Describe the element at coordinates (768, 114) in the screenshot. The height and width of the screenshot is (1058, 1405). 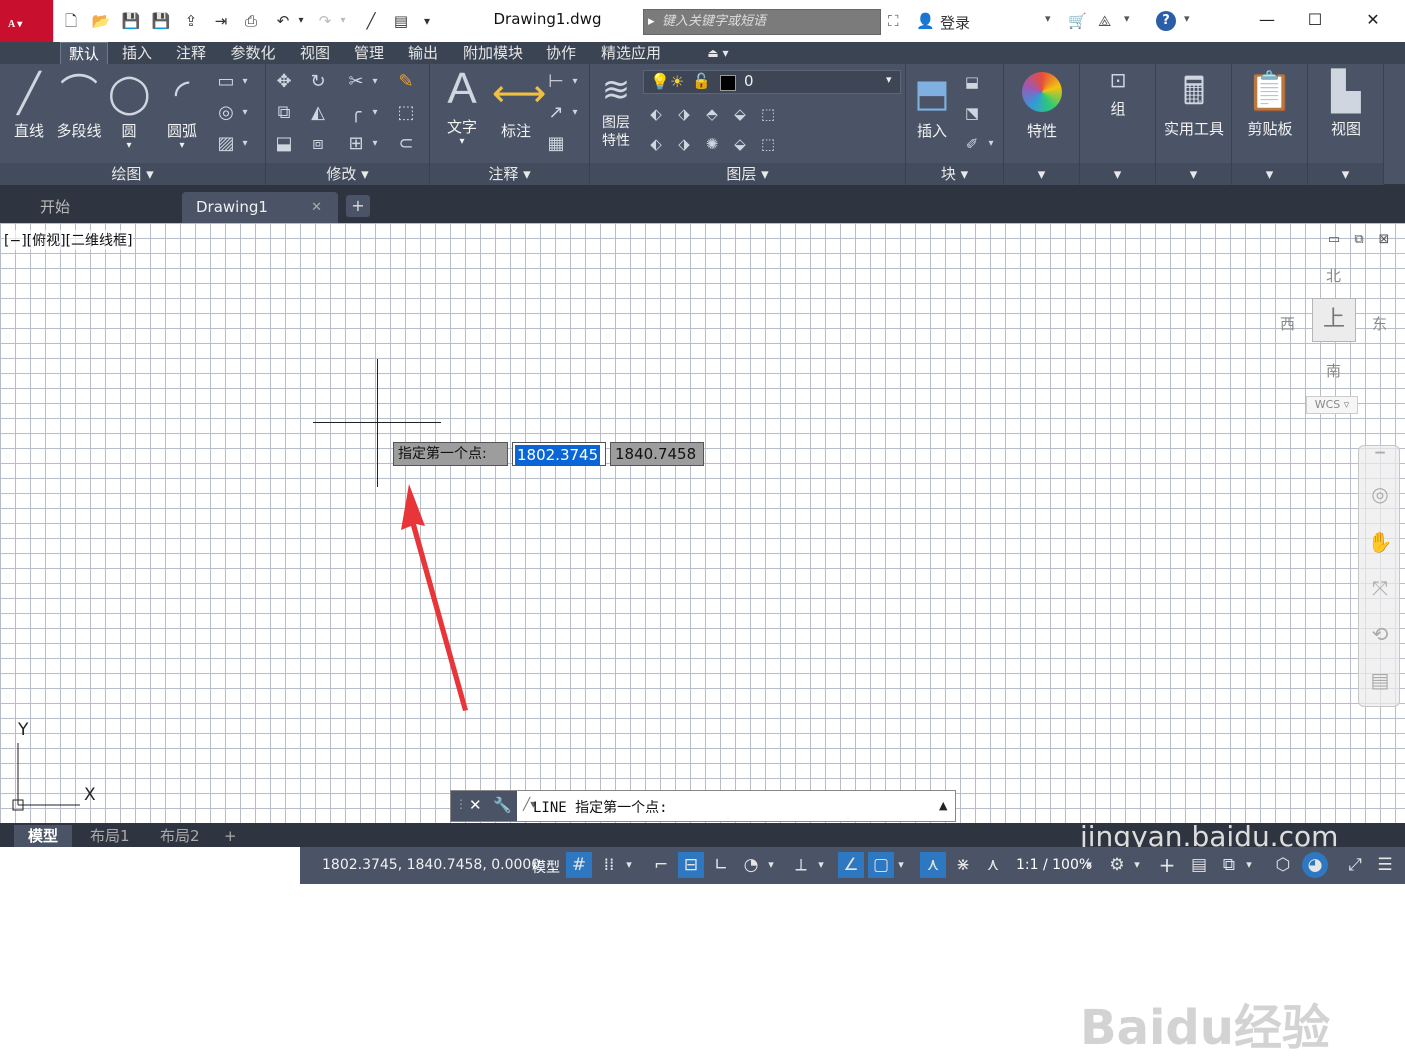
I see `layer-tool-5-icon: ⬚` at that location.